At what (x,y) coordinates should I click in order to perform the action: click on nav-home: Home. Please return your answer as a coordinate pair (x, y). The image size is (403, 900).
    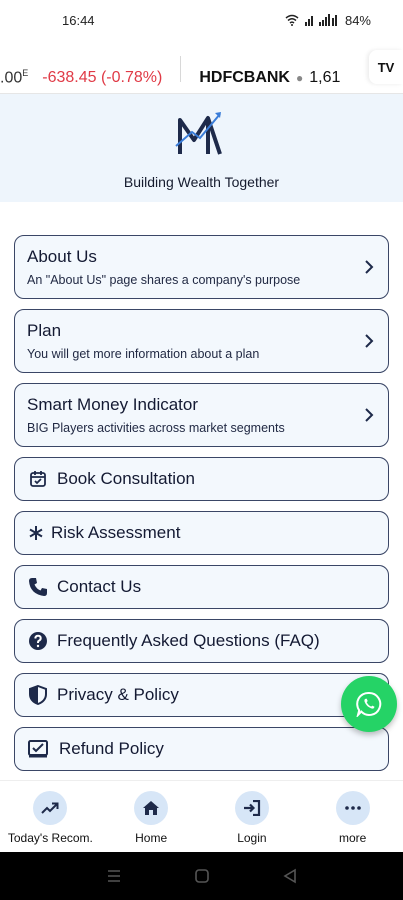
    Looking at the image, I should click on (151, 816).